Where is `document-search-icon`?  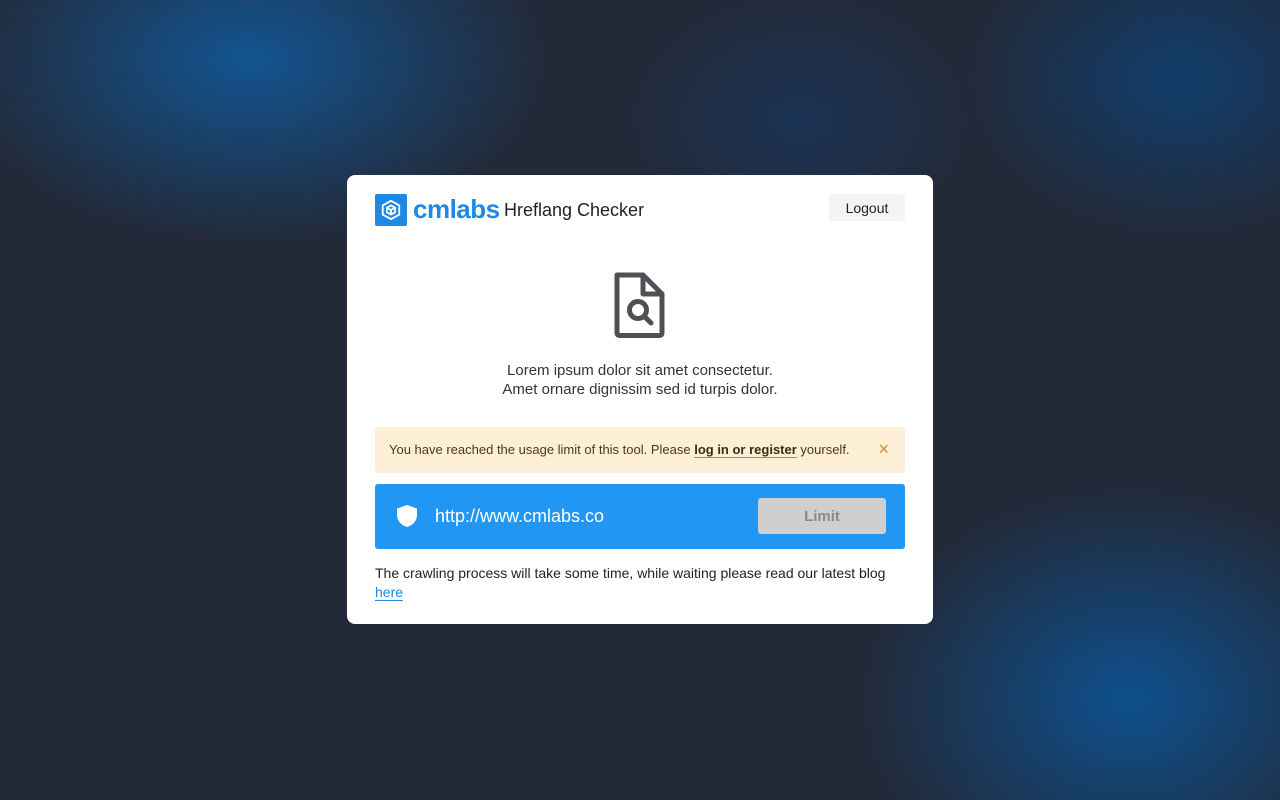 document-search-icon is located at coordinates (639, 305).